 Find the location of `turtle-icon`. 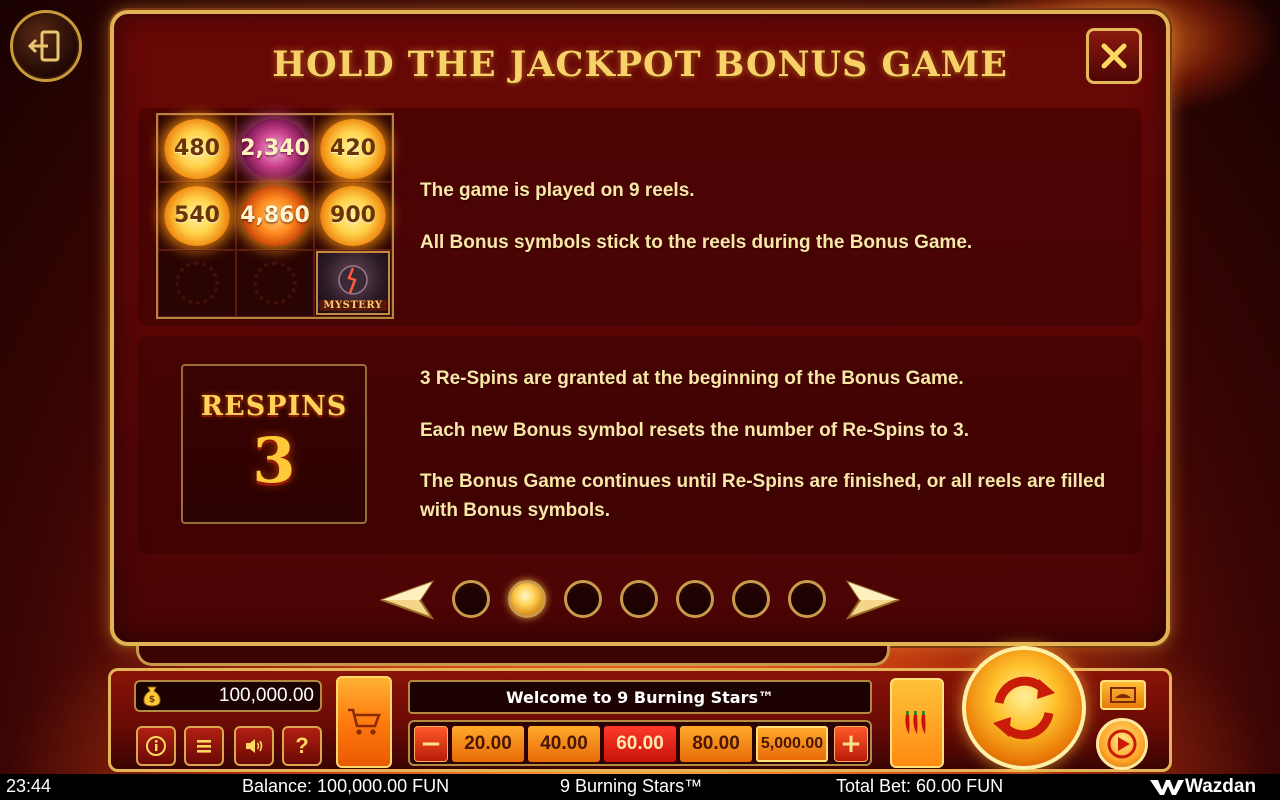

turtle-icon is located at coordinates (1123, 695).